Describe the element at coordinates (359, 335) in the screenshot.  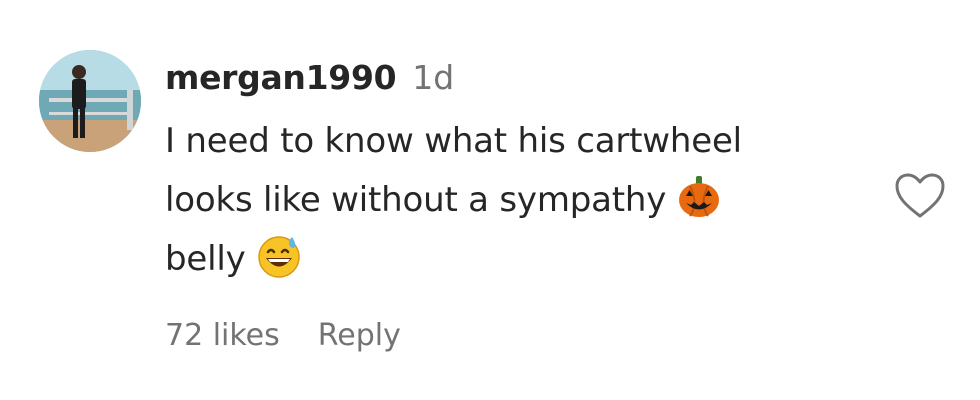
I see `reply-button: Reply` at that location.